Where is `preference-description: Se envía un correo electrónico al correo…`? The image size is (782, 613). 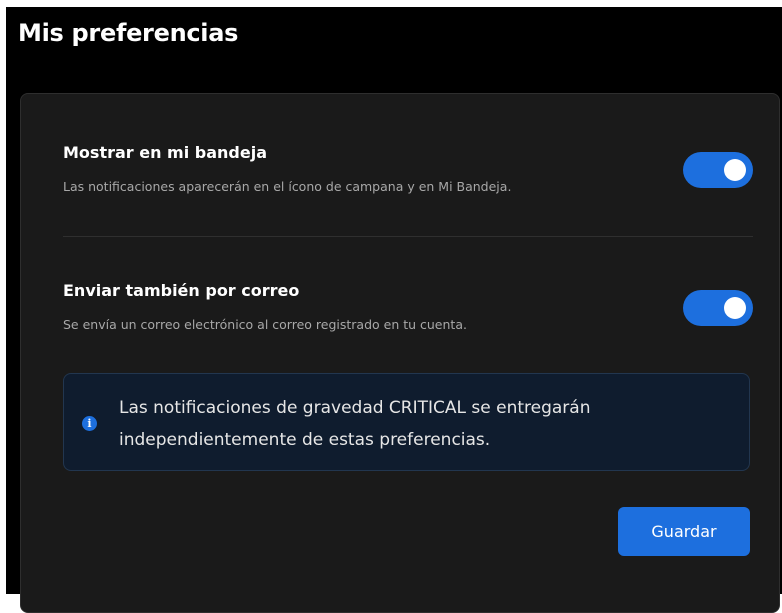
preference-description: Se envía un correo electrónico al correo… is located at coordinates (265, 324).